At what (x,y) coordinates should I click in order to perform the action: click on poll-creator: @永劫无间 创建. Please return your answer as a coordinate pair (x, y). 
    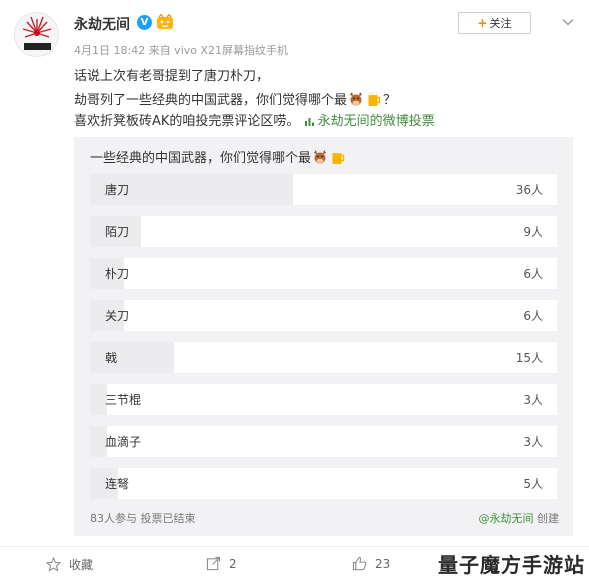
    Looking at the image, I should click on (519, 518).